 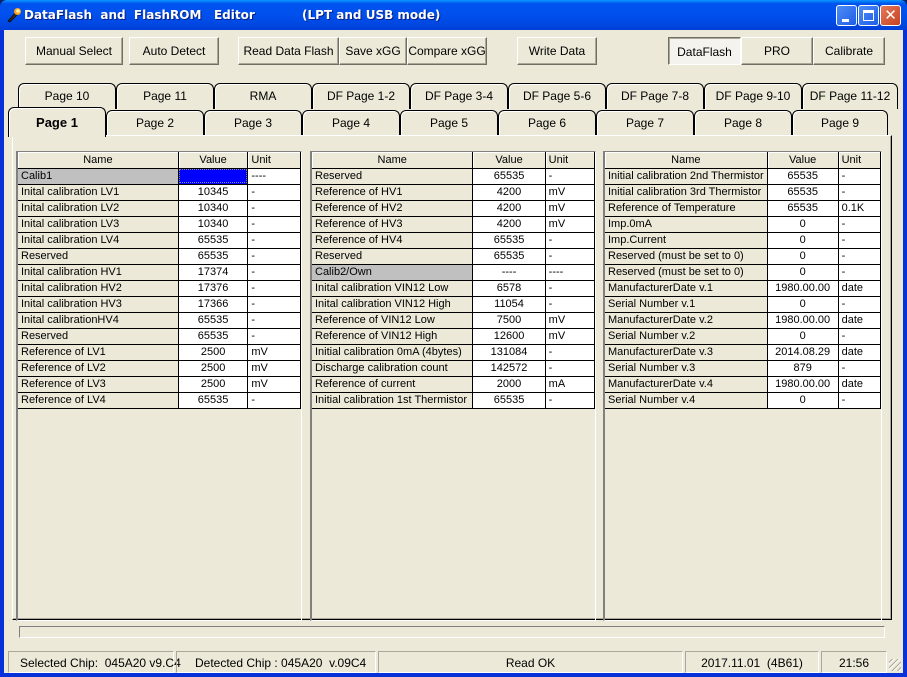 I want to click on row-name-cell: ManufacturerDate v.1, so click(x=686, y=288).